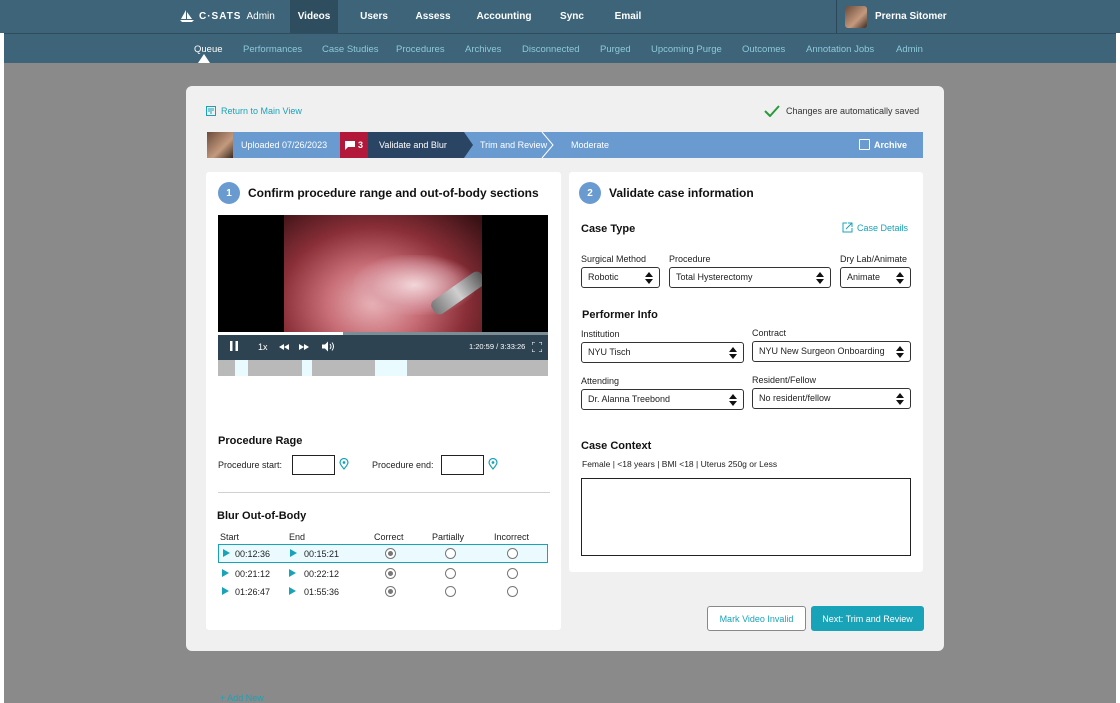 The width and height of the screenshot is (1120, 703). I want to click on brand-logo: C·SATS Admin, so click(227, 16).